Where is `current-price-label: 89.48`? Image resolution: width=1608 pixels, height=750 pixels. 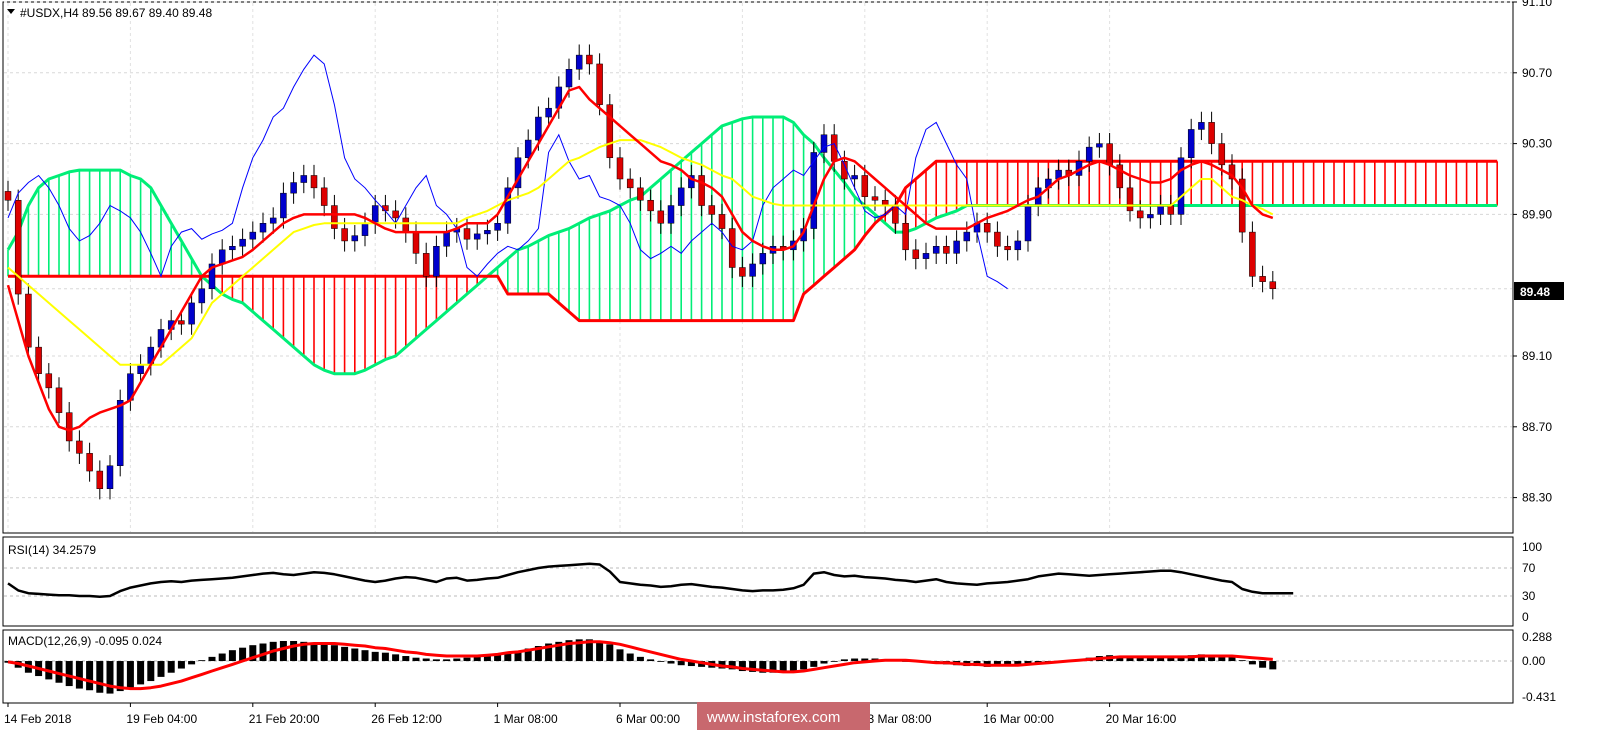 current-price-label: 89.48 is located at coordinates (1535, 292).